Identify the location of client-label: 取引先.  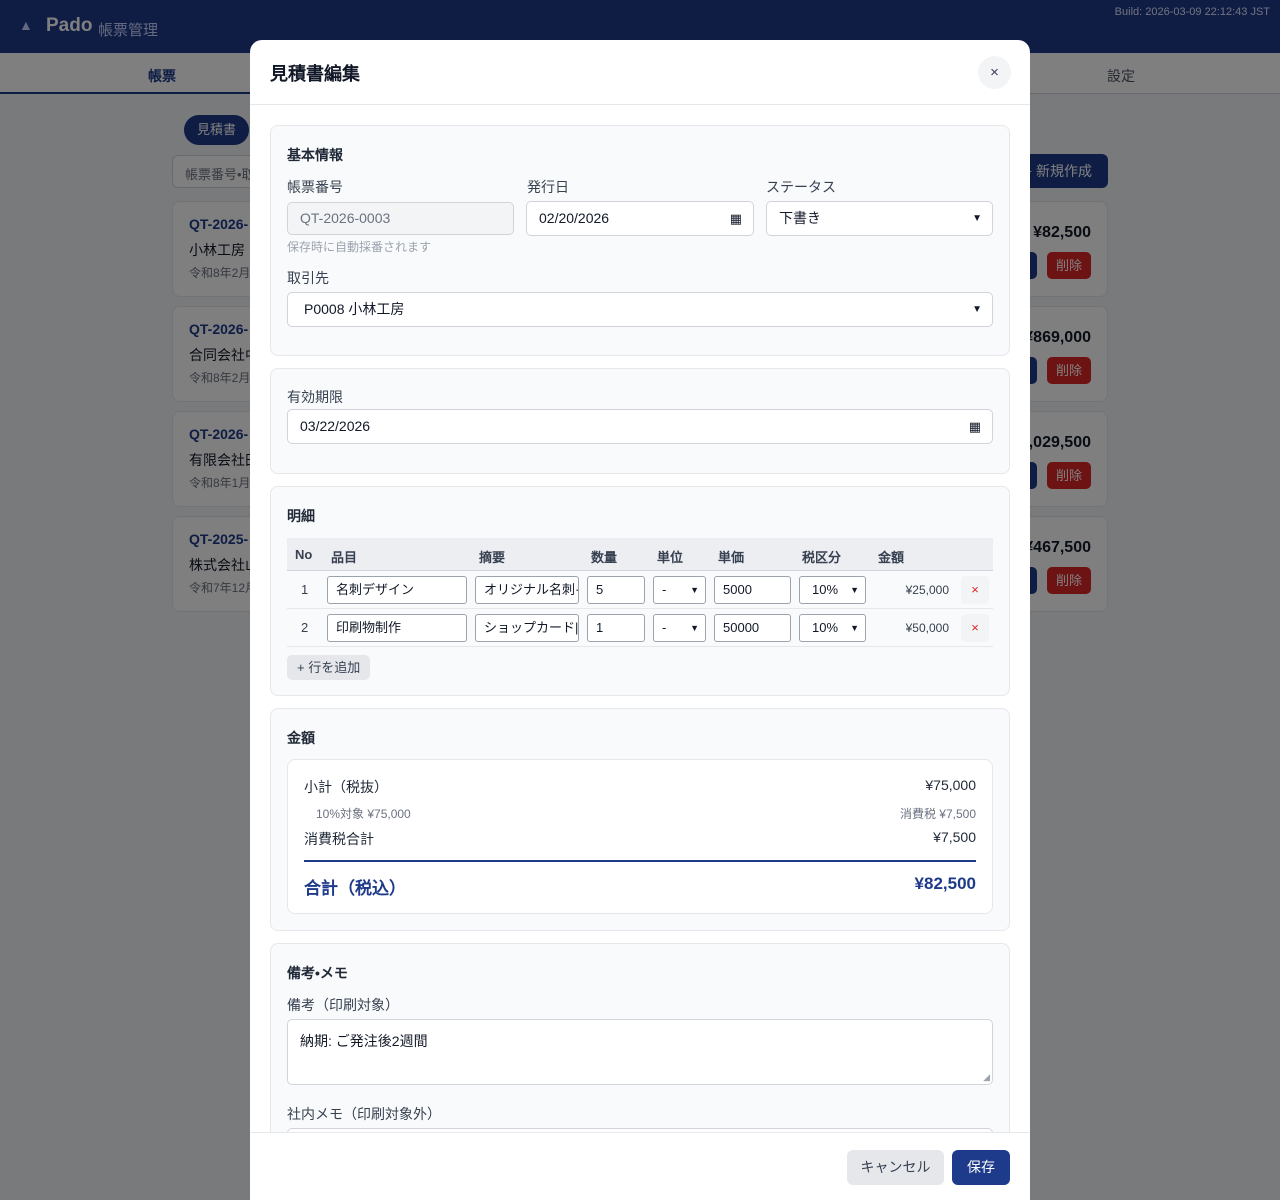
(308, 278).